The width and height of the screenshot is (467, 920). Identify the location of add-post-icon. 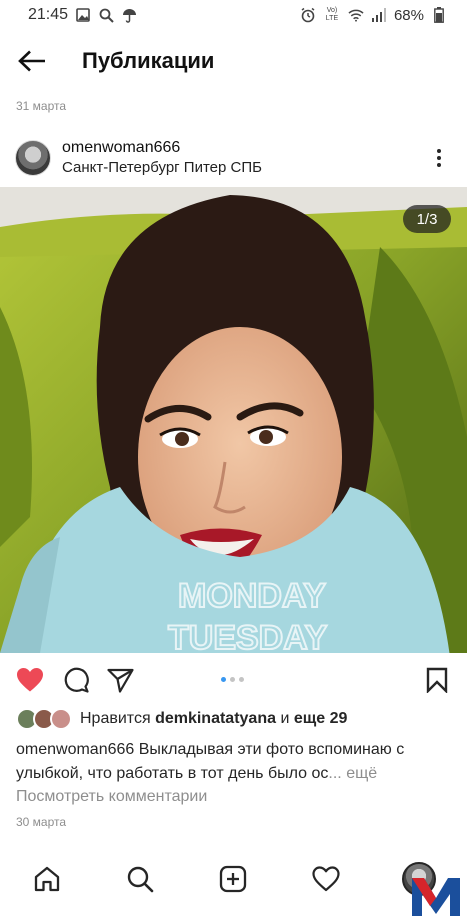
(233, 879).